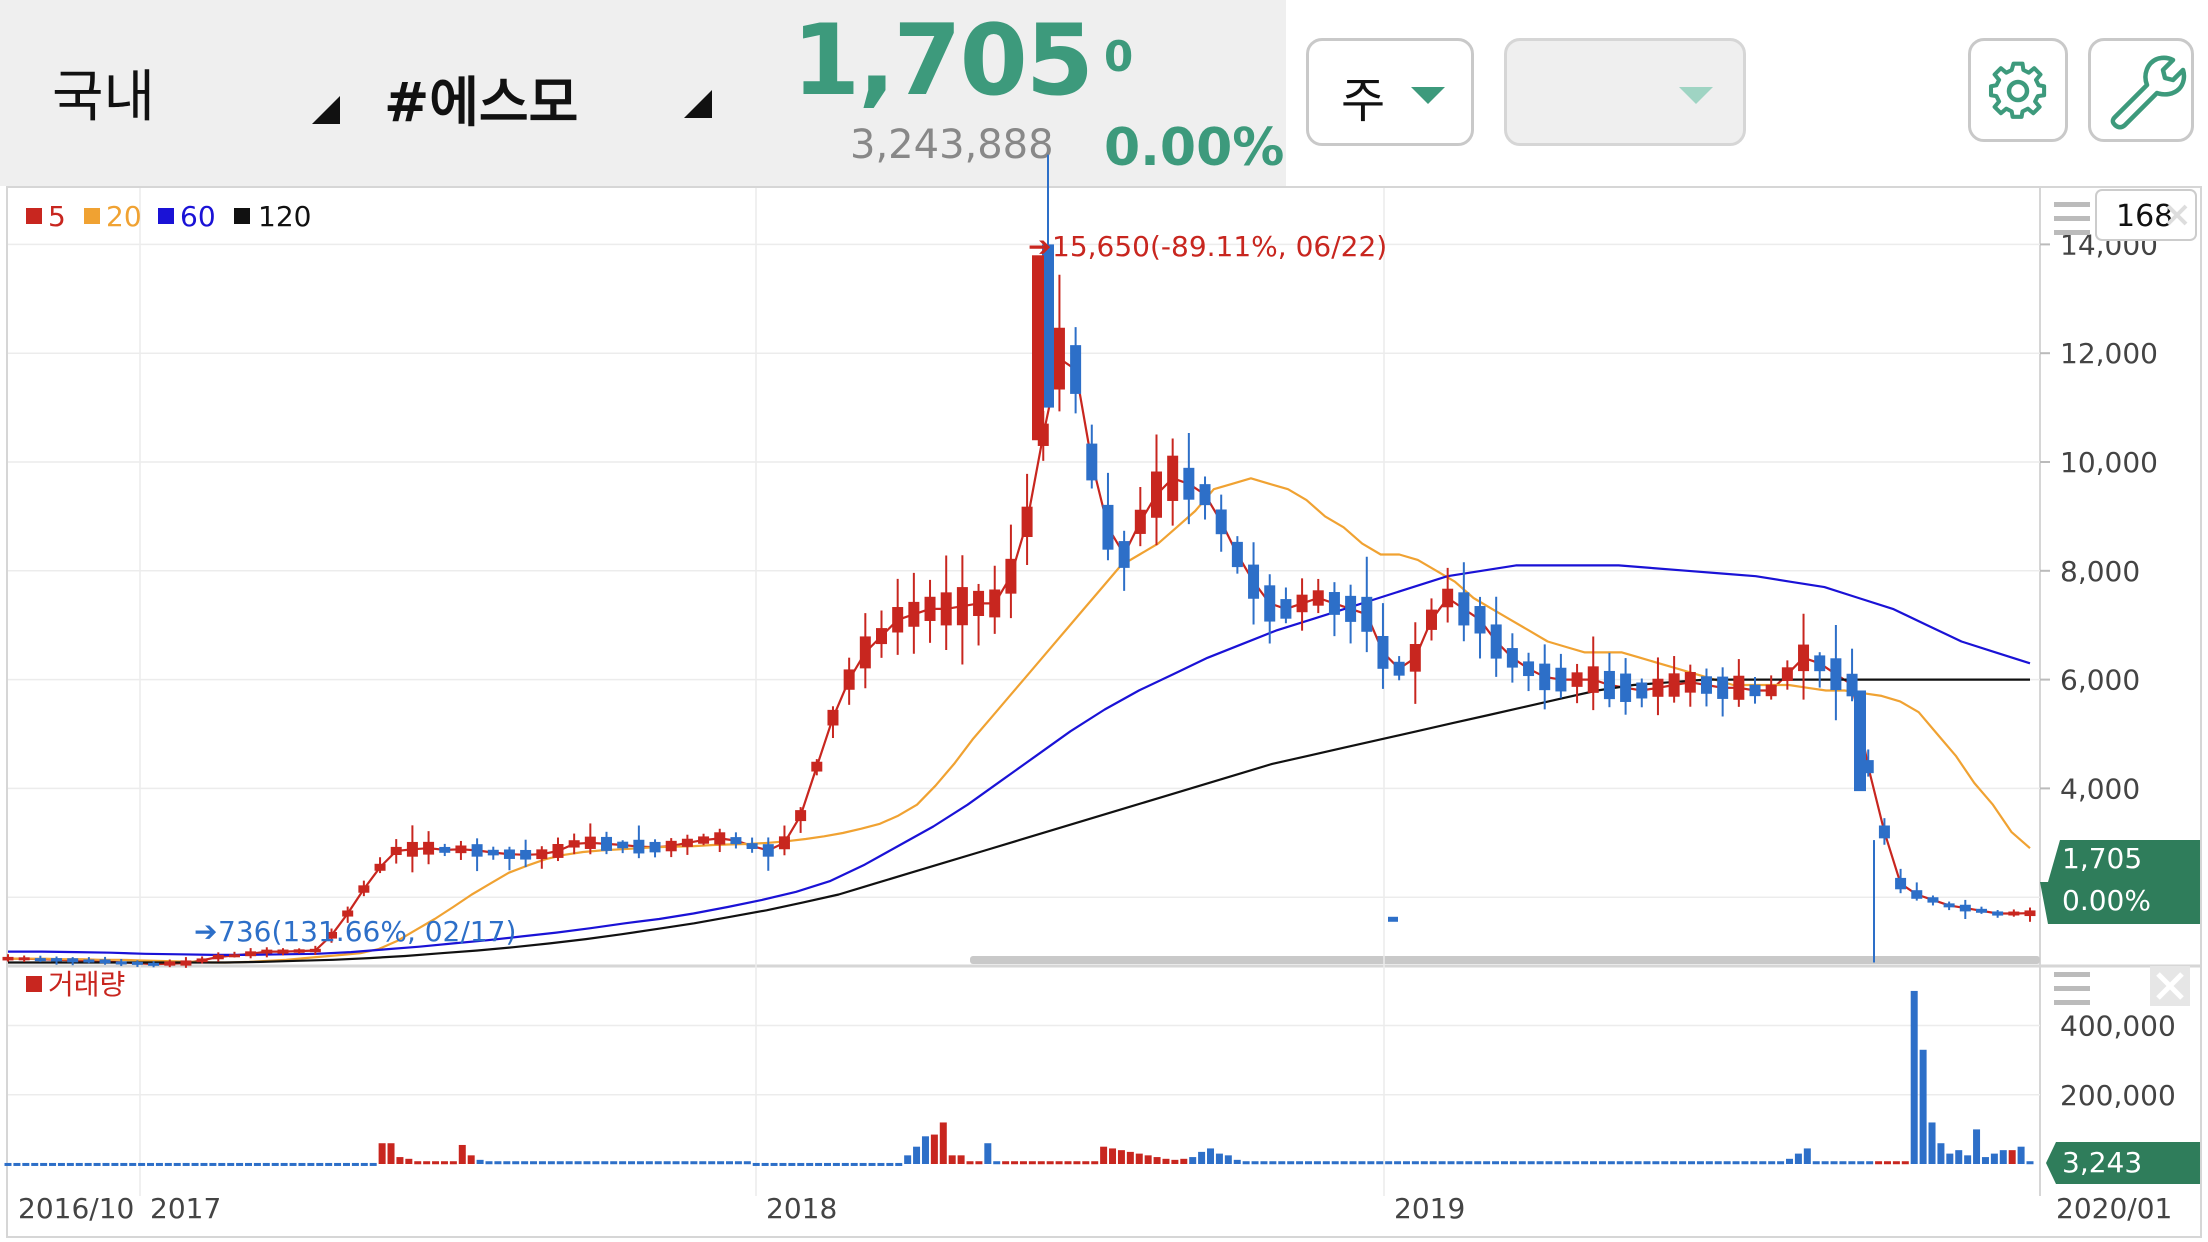 The image size is (2208, 1242). Describe the element at coordinates (2120, 882) in the screenshot. I see `last-price-tag: 1,705 0.00%` at that location.